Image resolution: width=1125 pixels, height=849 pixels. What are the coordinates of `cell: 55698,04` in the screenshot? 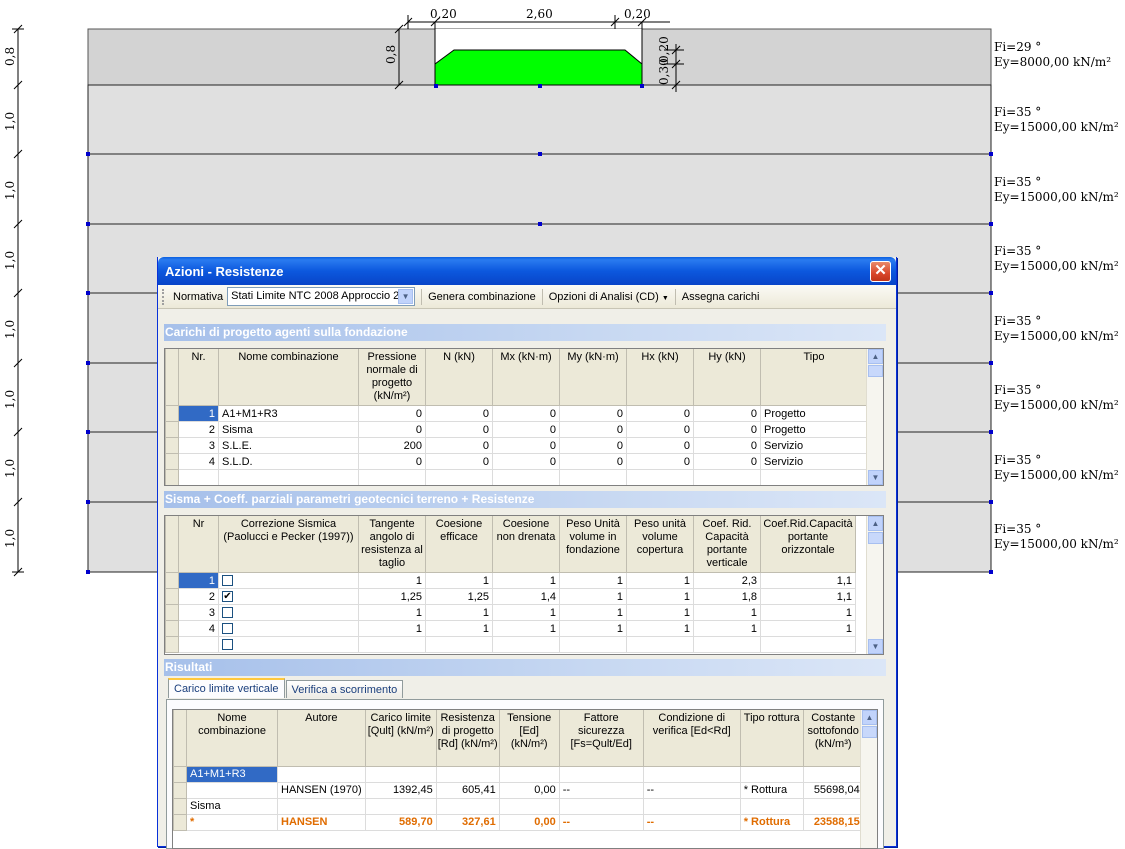 It's located at (833, 790).